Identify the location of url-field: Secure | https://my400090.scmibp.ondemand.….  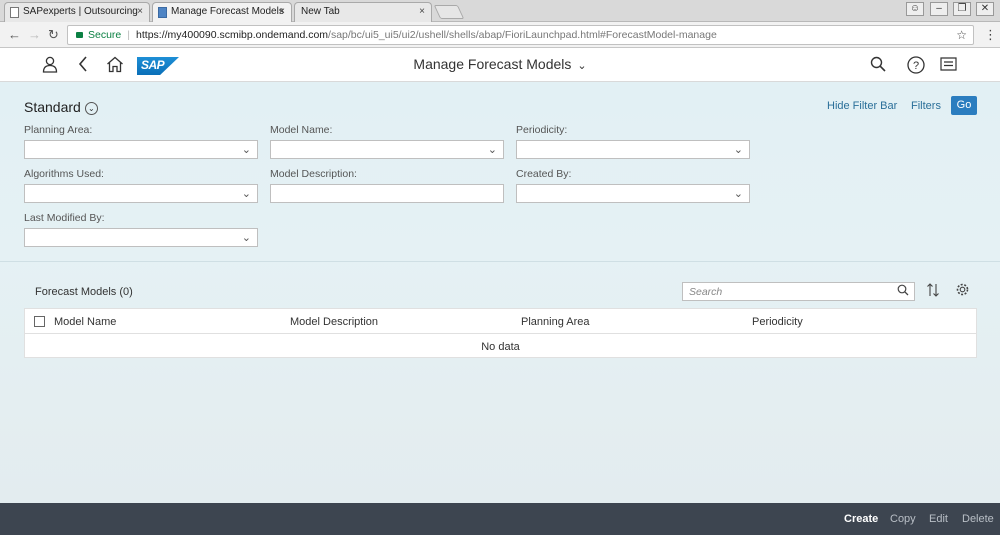
(520, 35).